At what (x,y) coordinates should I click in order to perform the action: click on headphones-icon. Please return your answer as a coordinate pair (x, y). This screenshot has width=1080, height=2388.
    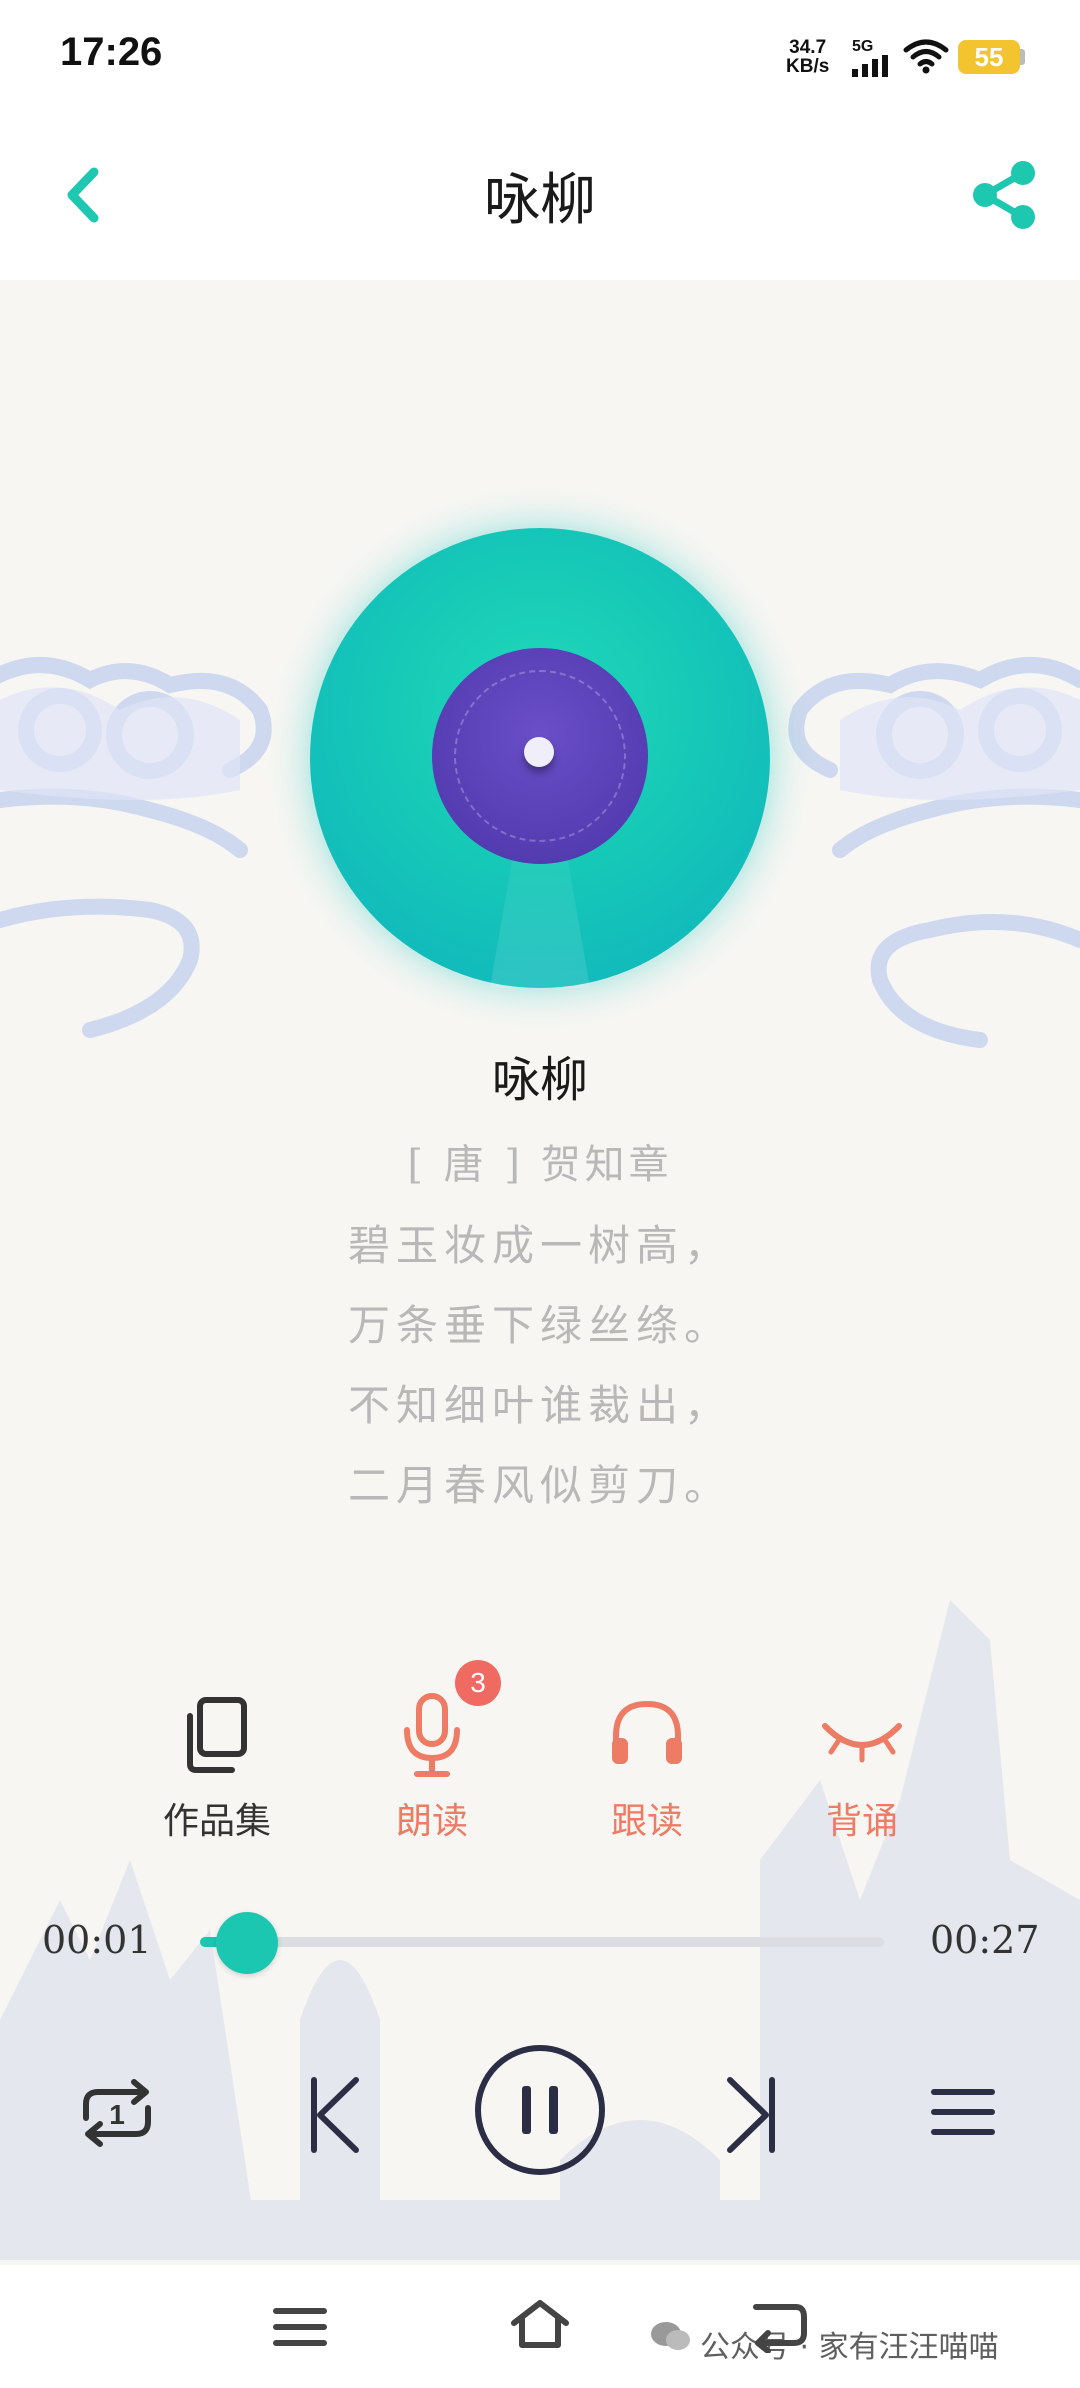
    Looking at the image, I should click on (647, 1732).